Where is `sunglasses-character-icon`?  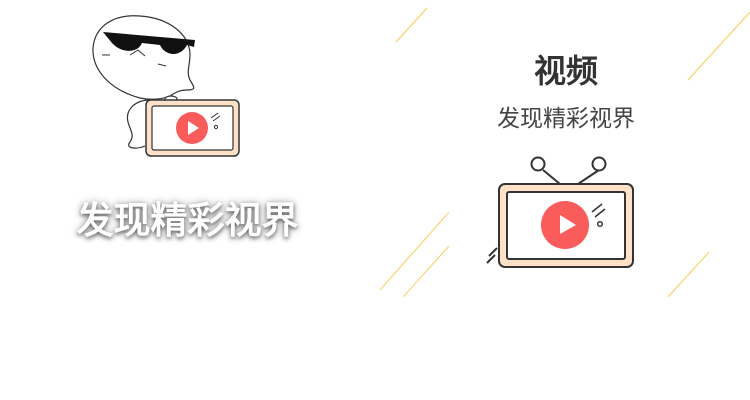 sunglasses-character-icon is located at coordinates (166, 86).